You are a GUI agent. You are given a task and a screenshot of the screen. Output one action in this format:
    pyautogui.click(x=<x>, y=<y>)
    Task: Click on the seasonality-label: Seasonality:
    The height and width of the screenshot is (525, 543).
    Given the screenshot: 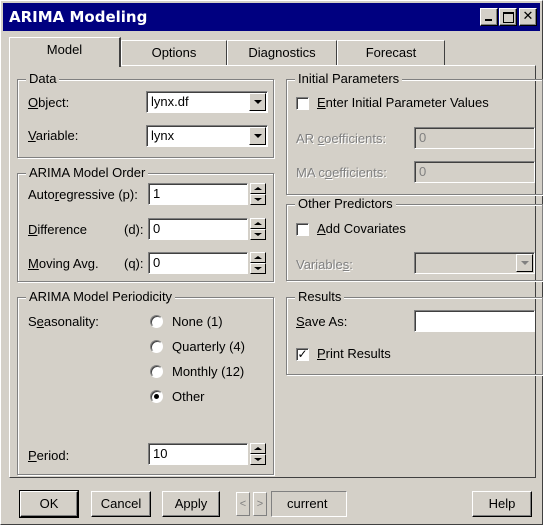 What is the action you would take?
    pyautogui.click(x=63, y=321)
    